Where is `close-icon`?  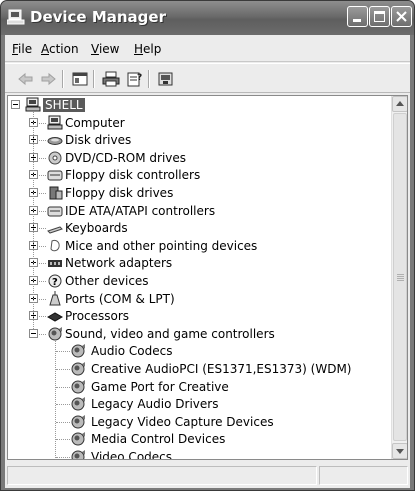
close-icon is located at coordinates (401, 16).